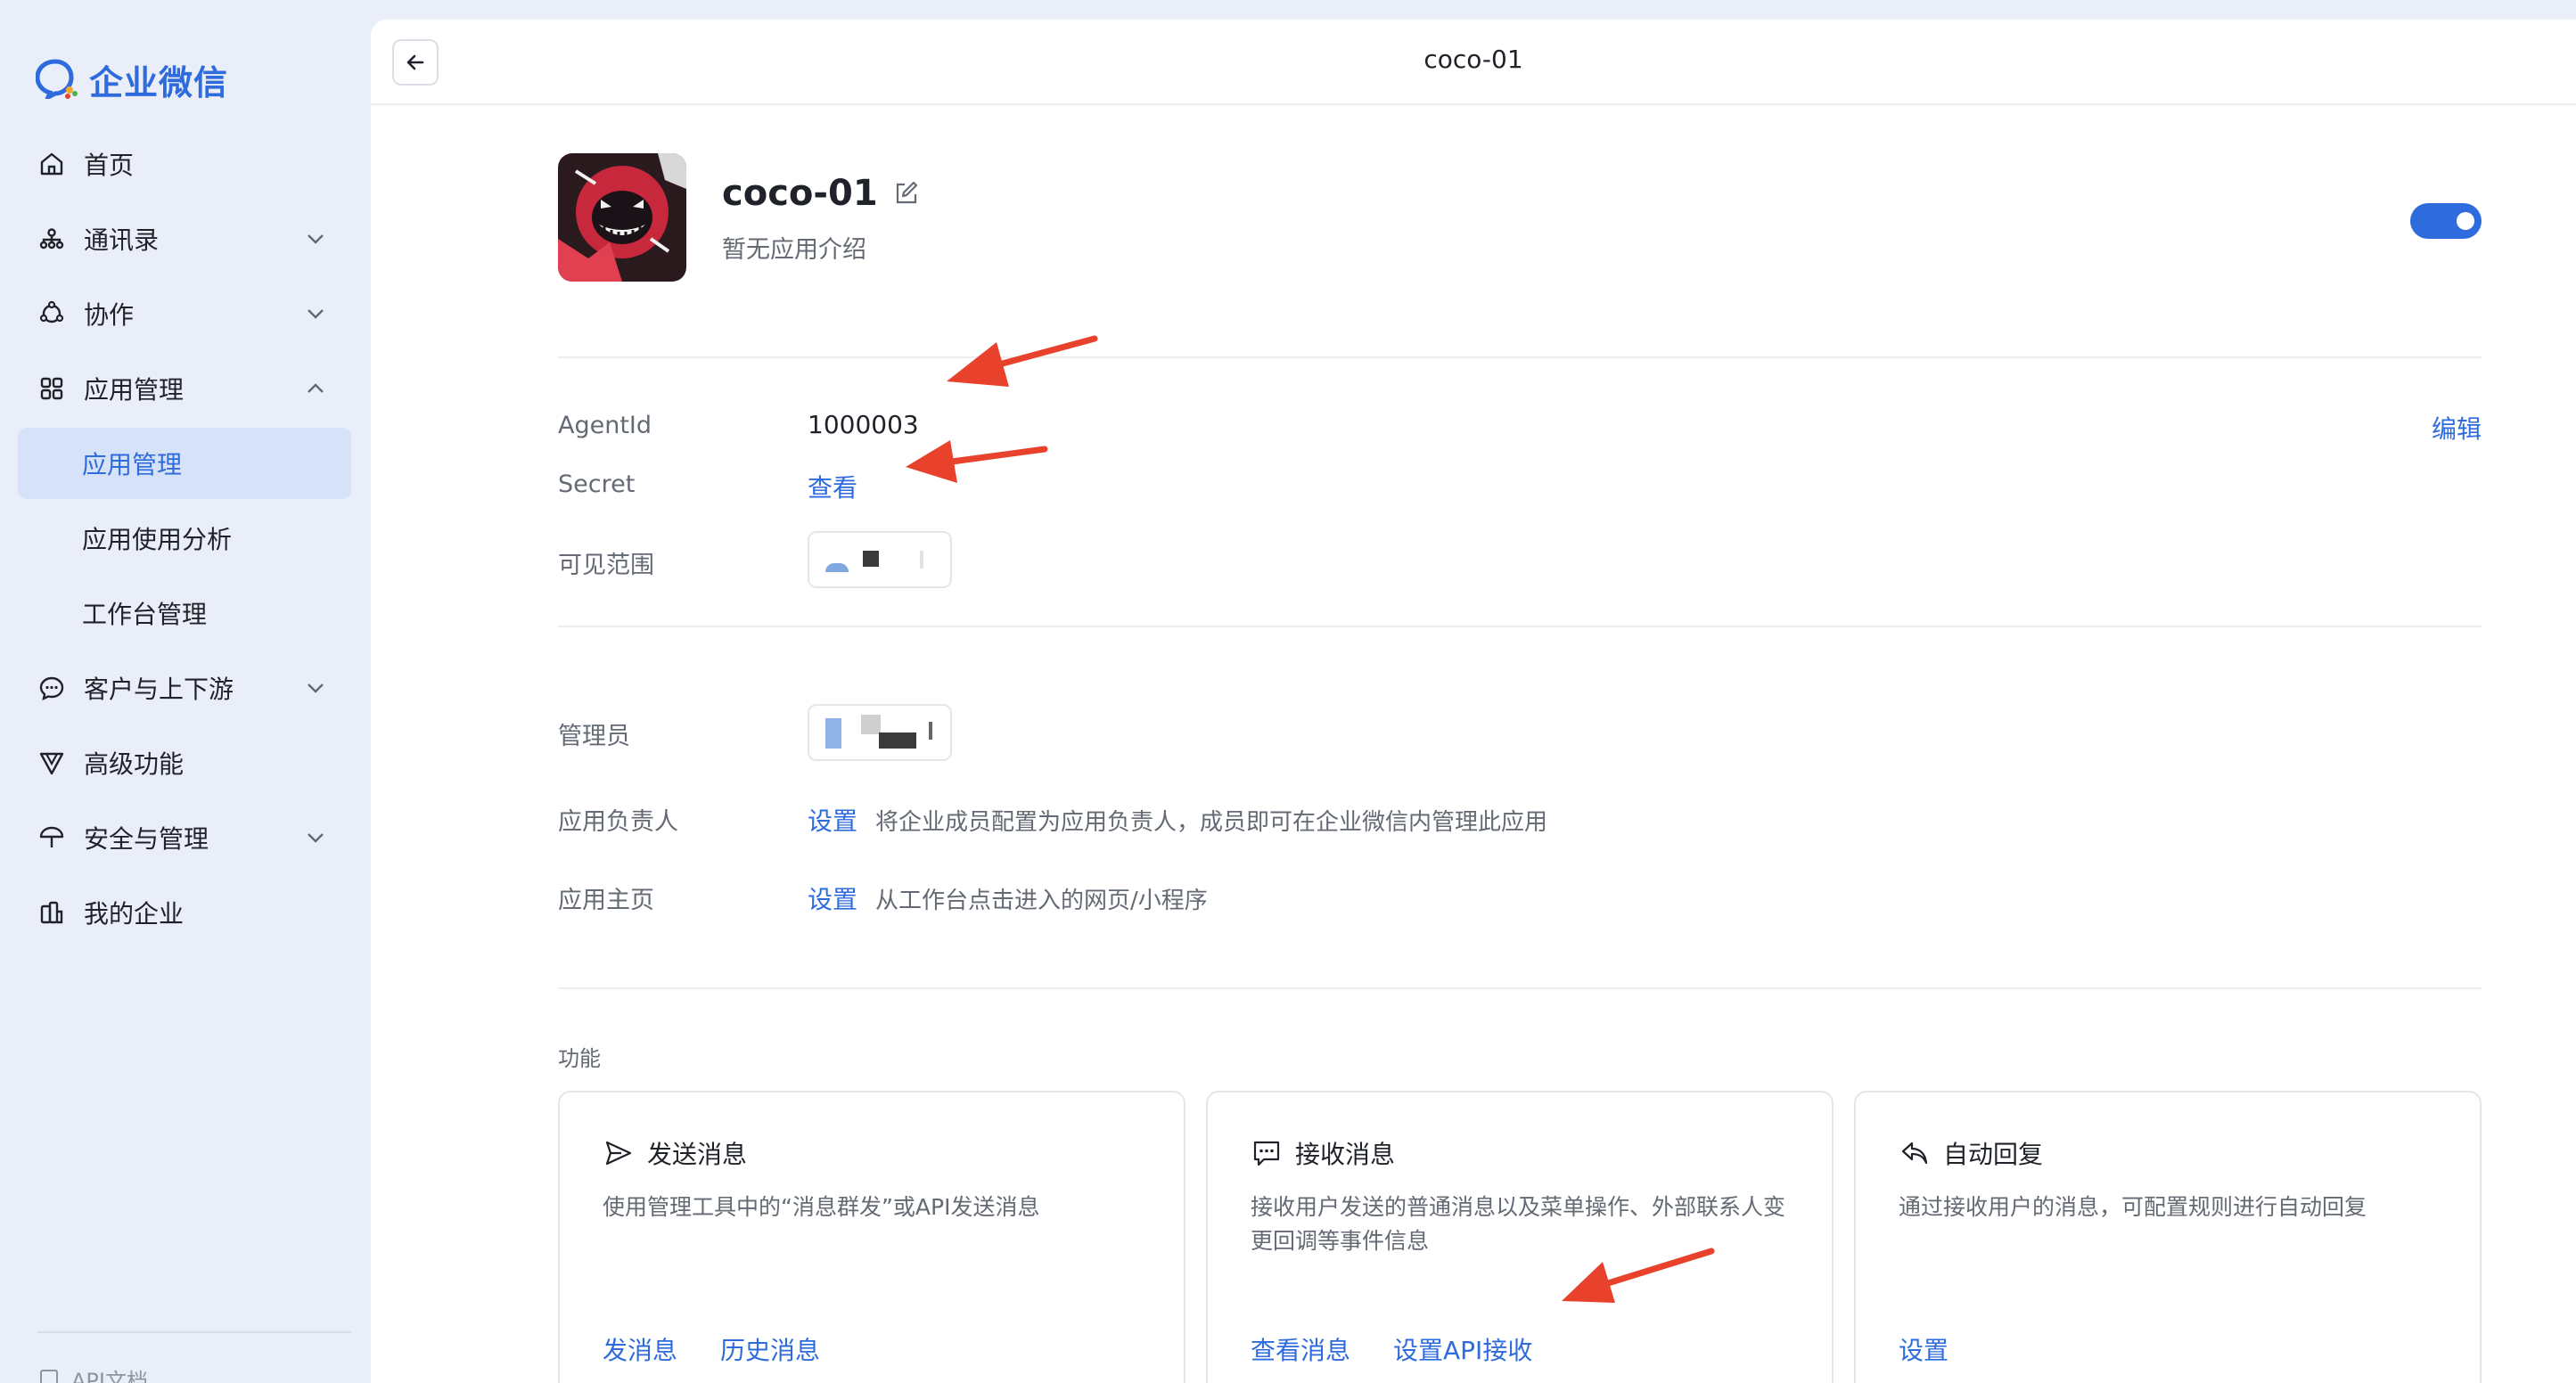  Describe the element at coordinates (1915, 1153) in the screenshot. I see `reply-icon` at that location.